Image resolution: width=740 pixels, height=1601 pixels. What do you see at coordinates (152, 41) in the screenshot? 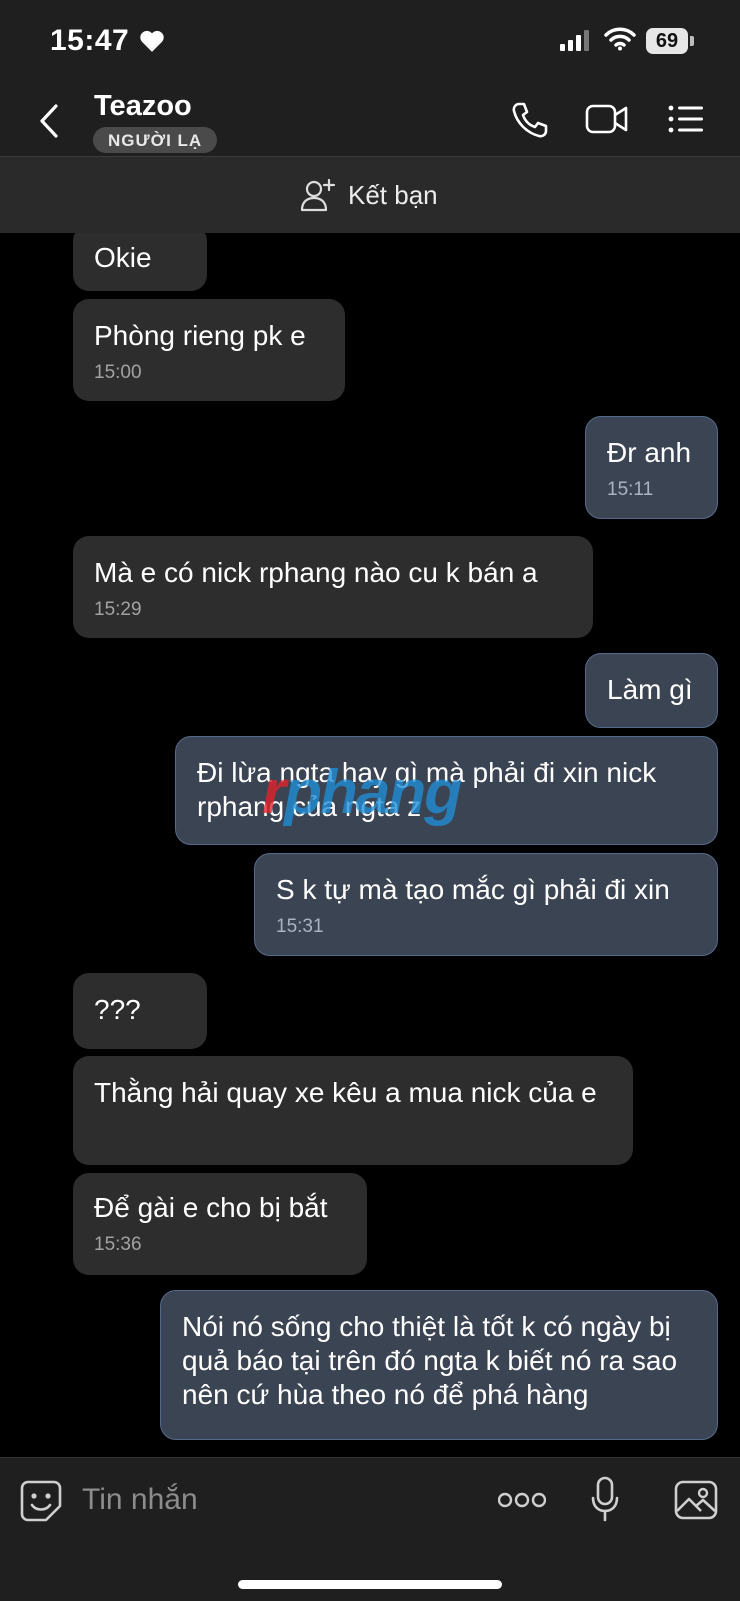
I see `heart-icon` at bounding box center [152, 41].